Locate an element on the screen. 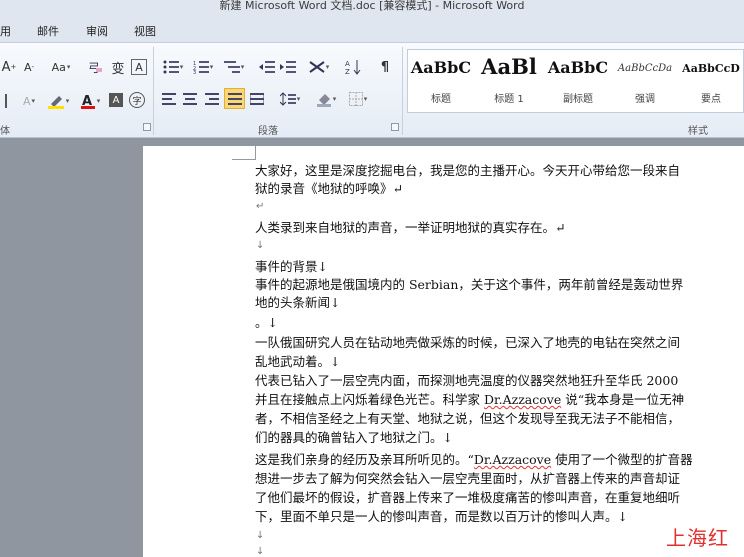 This screenshot has height=557, width=744. style-emphasis: AaBbCcDa 强调 is located at coordinates (645, 82).